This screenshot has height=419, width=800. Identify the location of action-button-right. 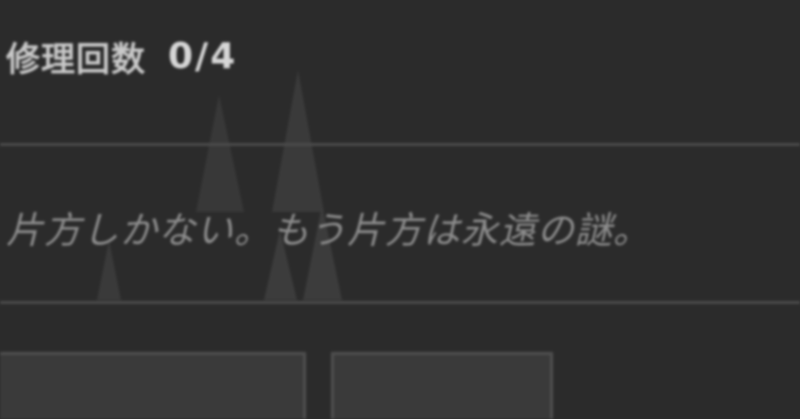
(442, 385).